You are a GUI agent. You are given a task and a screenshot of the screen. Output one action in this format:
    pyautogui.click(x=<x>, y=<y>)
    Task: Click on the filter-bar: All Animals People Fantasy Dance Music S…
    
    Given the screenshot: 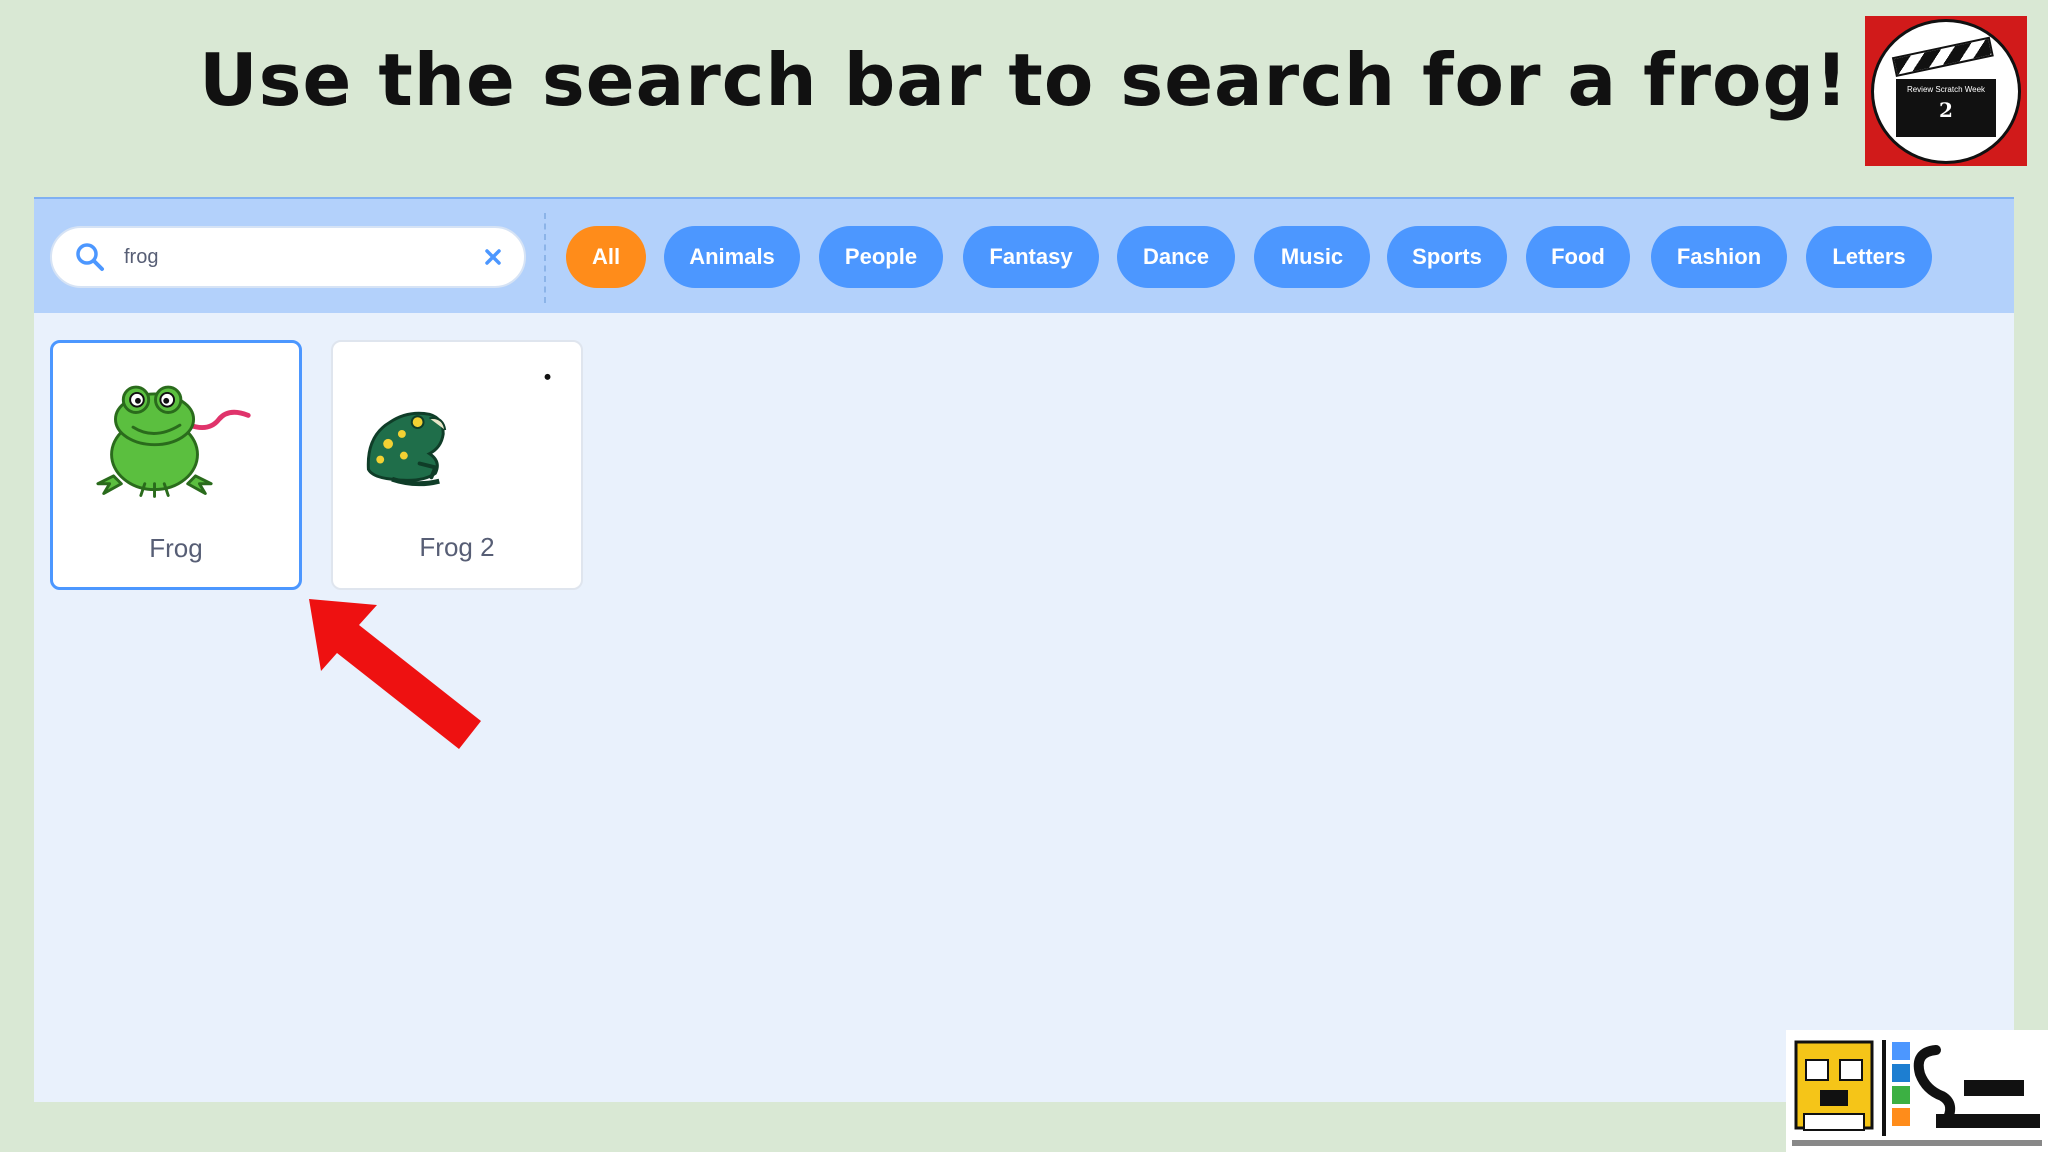 What is the action you would take?
    pyautogui.click(x=1024, y=255)
    